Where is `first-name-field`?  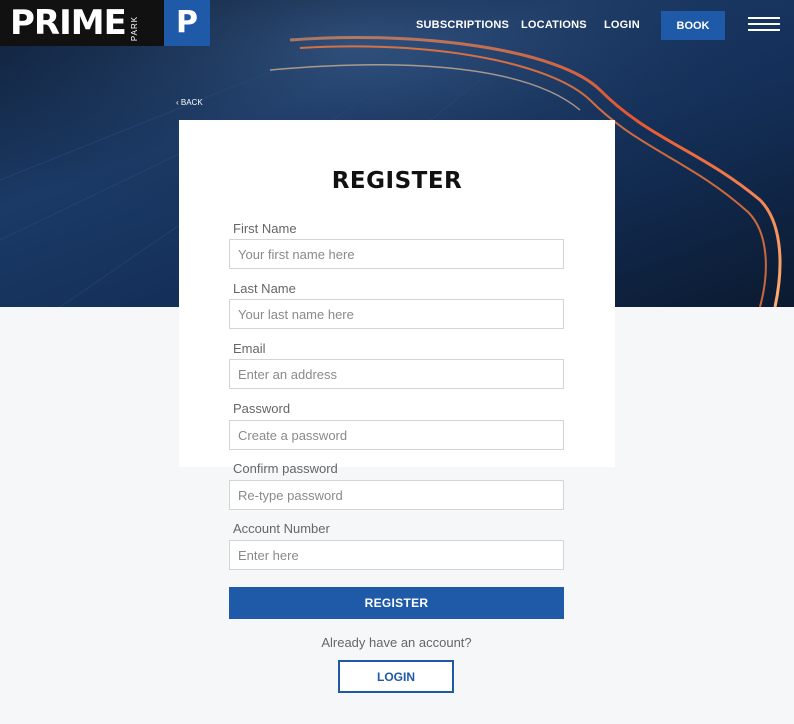 first-name-field is located at coordinates (396, 254).